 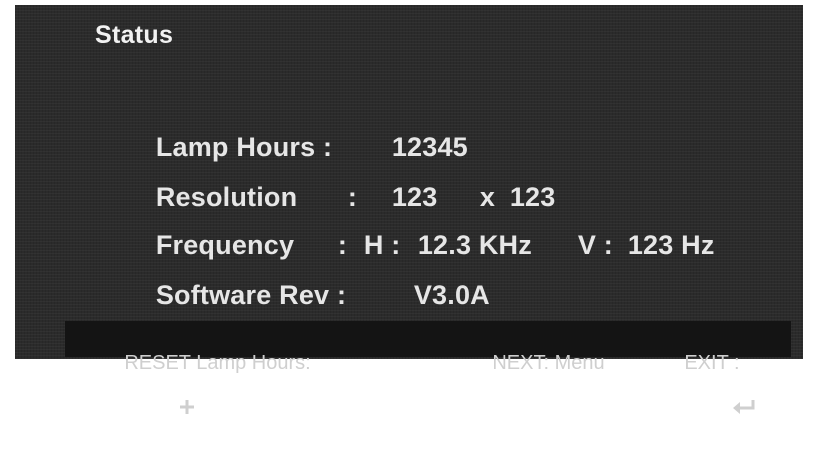 I want to click on next-menu-hint: NEXT: Menu, so click(x=532, y=363).